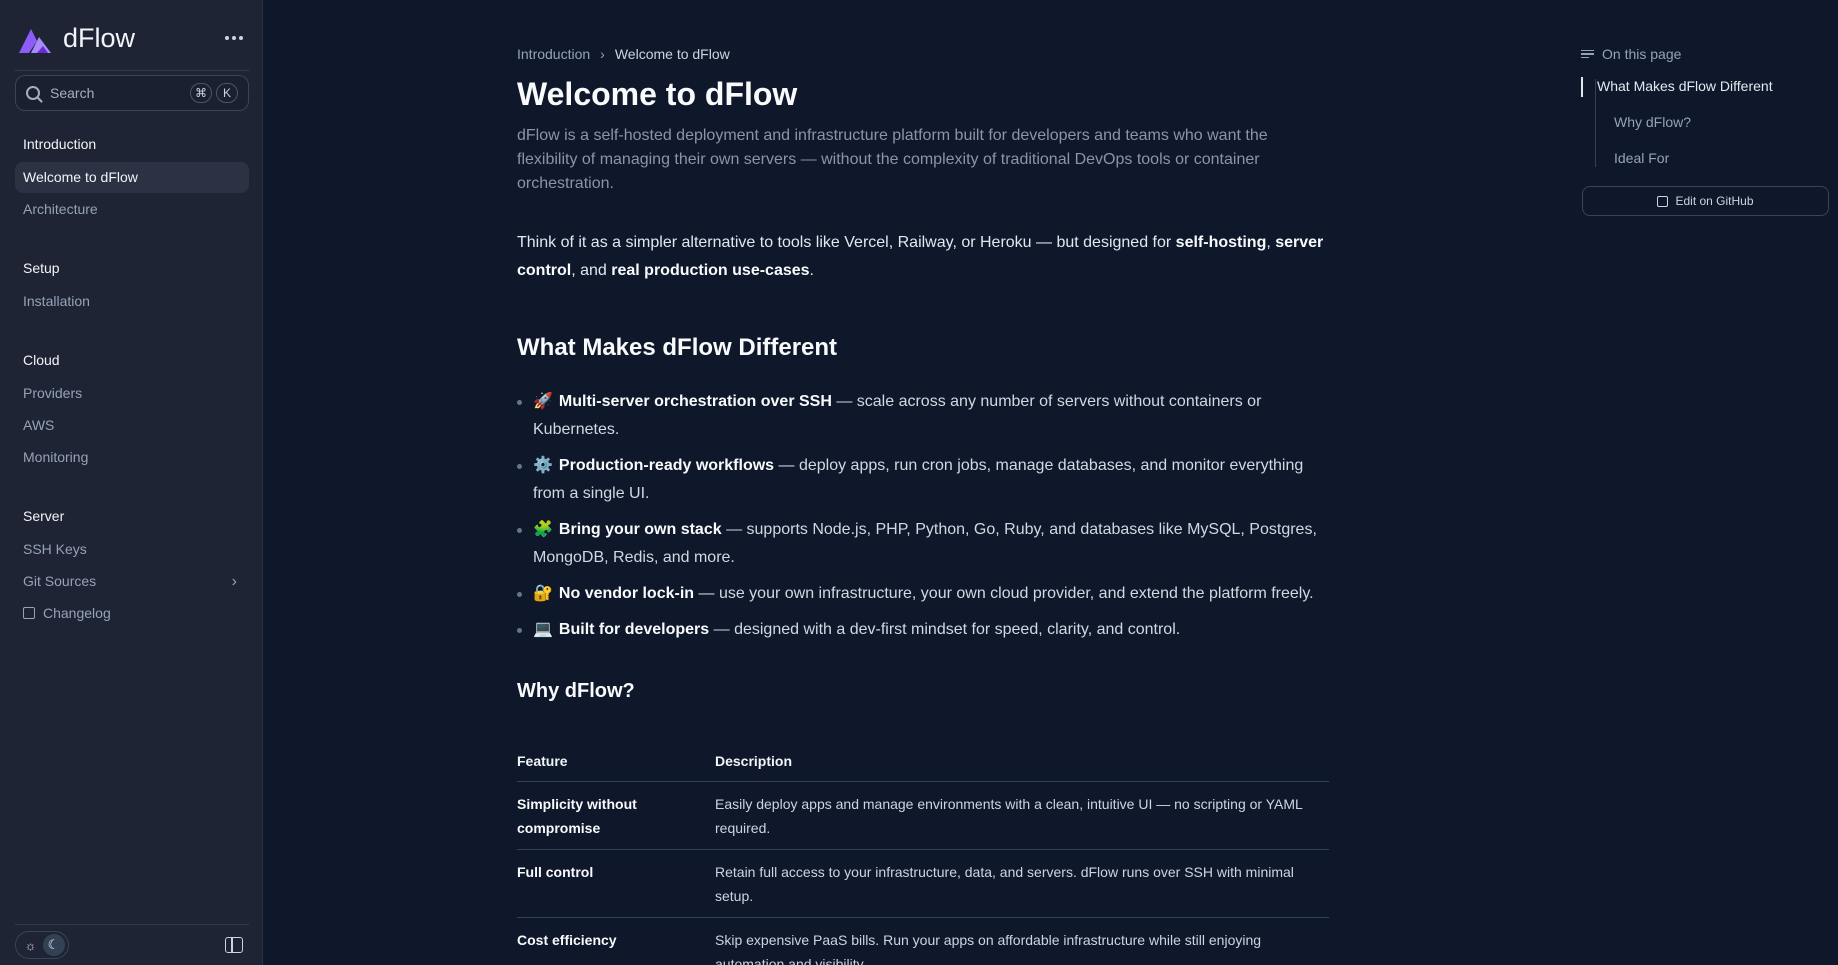 The image size is (1838, 965). What do you see at coordinates (60, 144) in the screenshot?
I see `nav-section-introduction: Introduction` at bounding box center [60, 144].